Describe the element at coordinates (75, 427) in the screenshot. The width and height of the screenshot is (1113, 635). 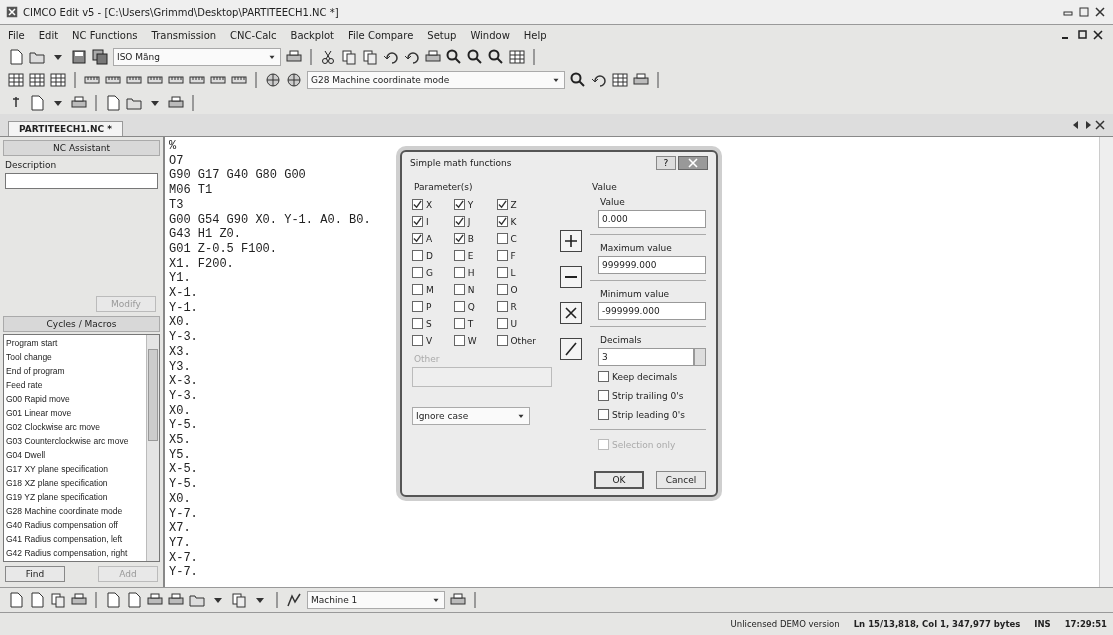
I see `list-item: G02 Clockwise arc move` at that location.